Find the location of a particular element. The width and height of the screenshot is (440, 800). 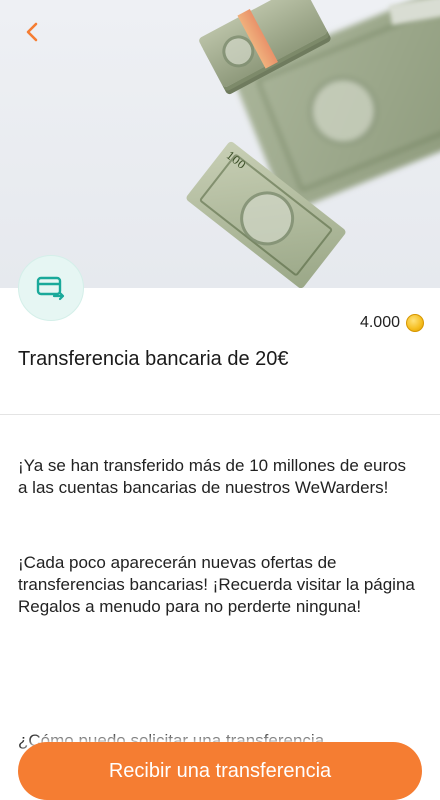

offer-title: Transferencia bancaria de 20€ is located at coordinates (153, 359).